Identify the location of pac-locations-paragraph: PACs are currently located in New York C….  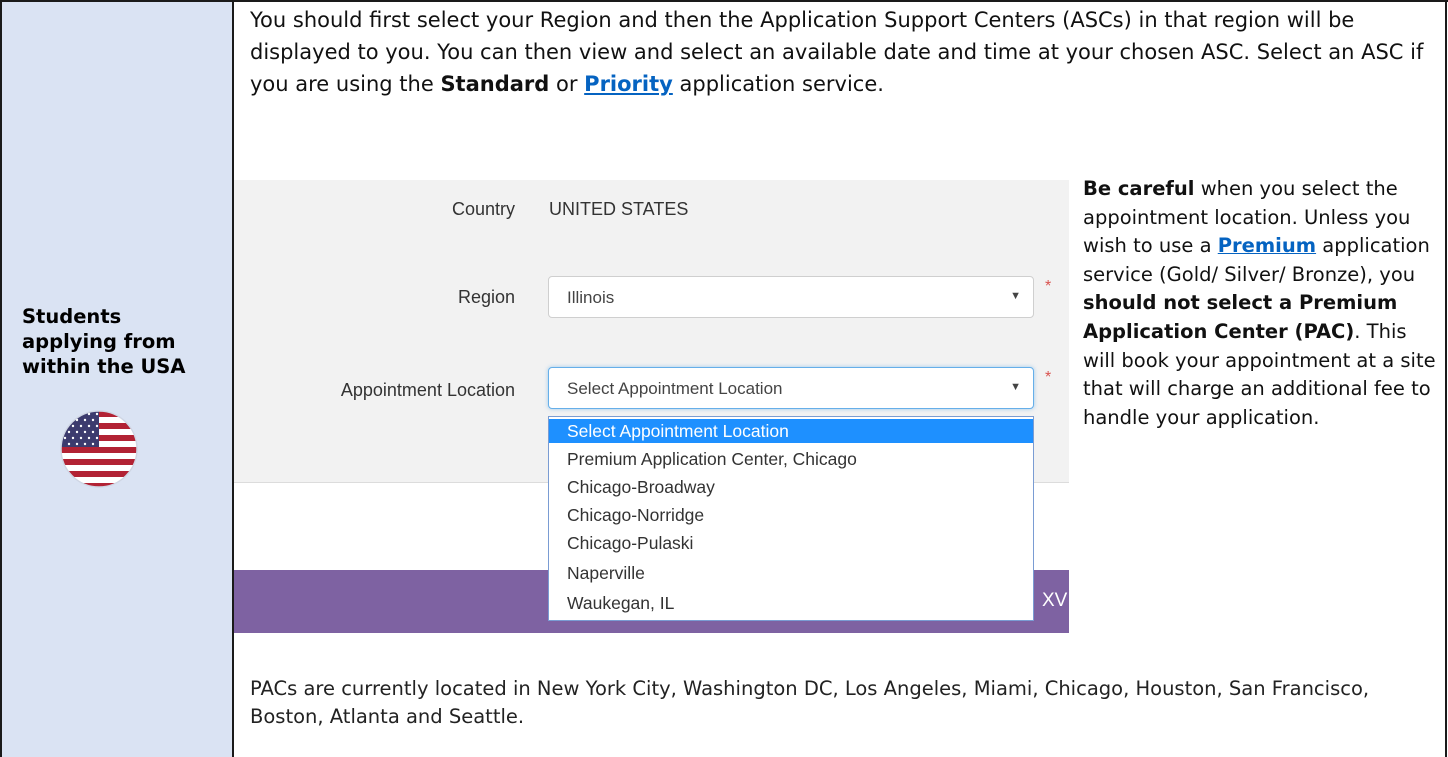
(810, 702).